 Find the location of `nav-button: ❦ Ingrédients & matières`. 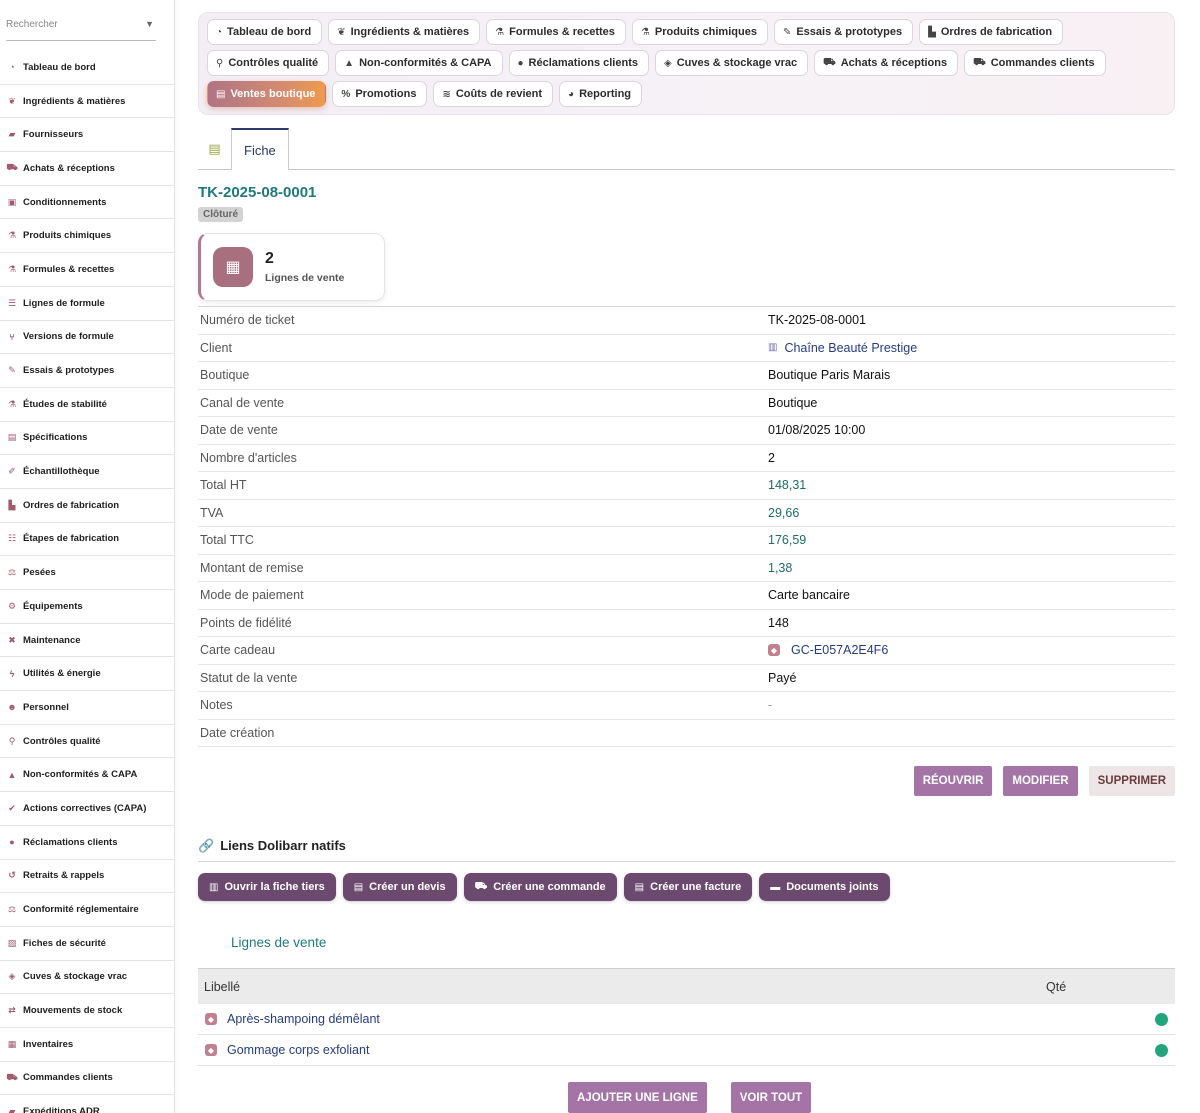

nav-button: ❦ Ingrédients & matières is located at coordinates (404, 32).